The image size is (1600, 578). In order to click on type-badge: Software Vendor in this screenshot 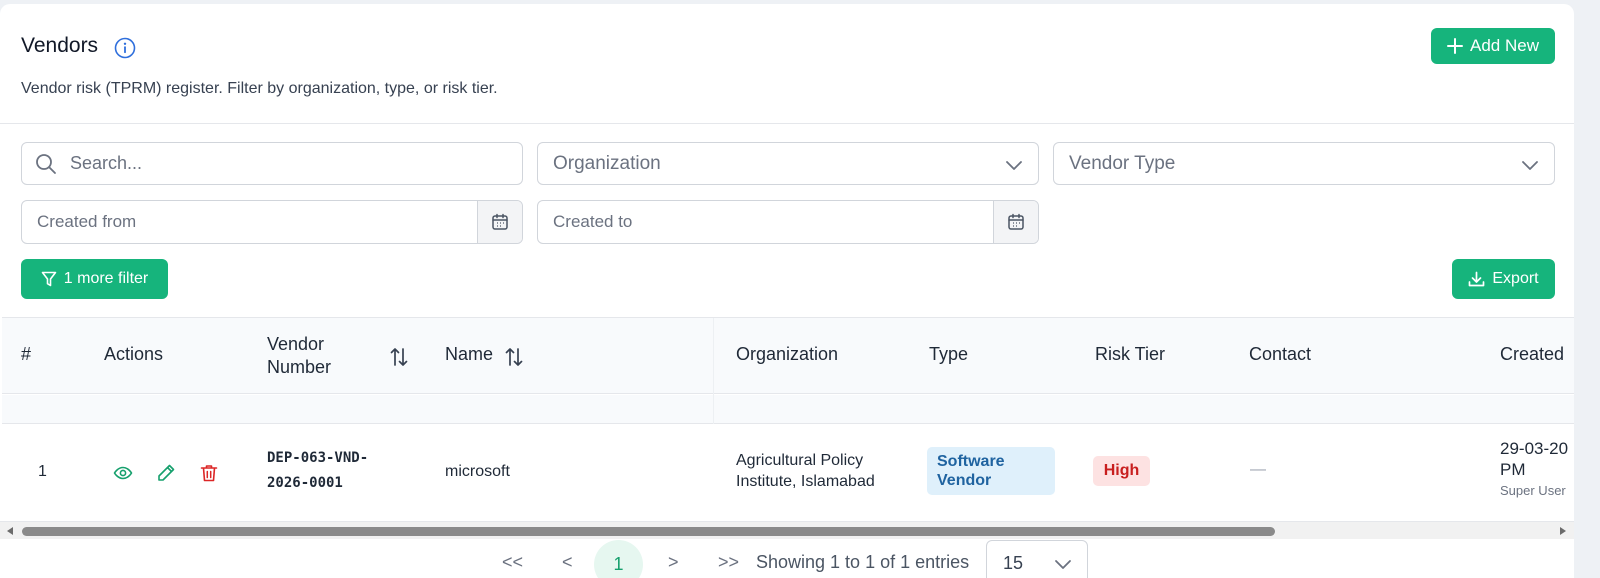, I will do `click(991, 471)`.